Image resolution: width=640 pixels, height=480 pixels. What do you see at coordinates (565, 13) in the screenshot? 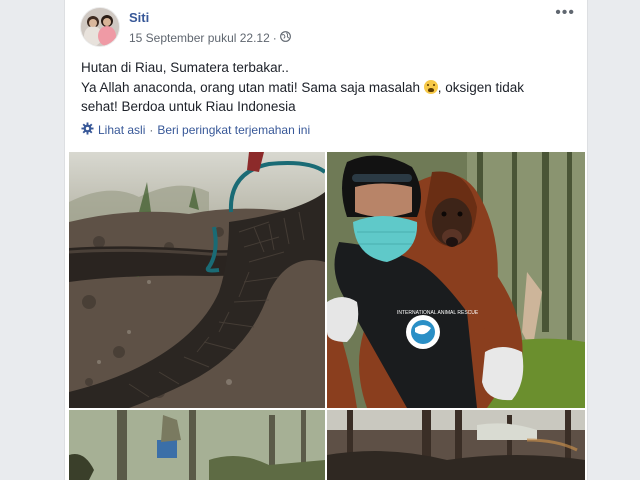
I see `more-options-icon: •••` at bounding box center [565, 13].